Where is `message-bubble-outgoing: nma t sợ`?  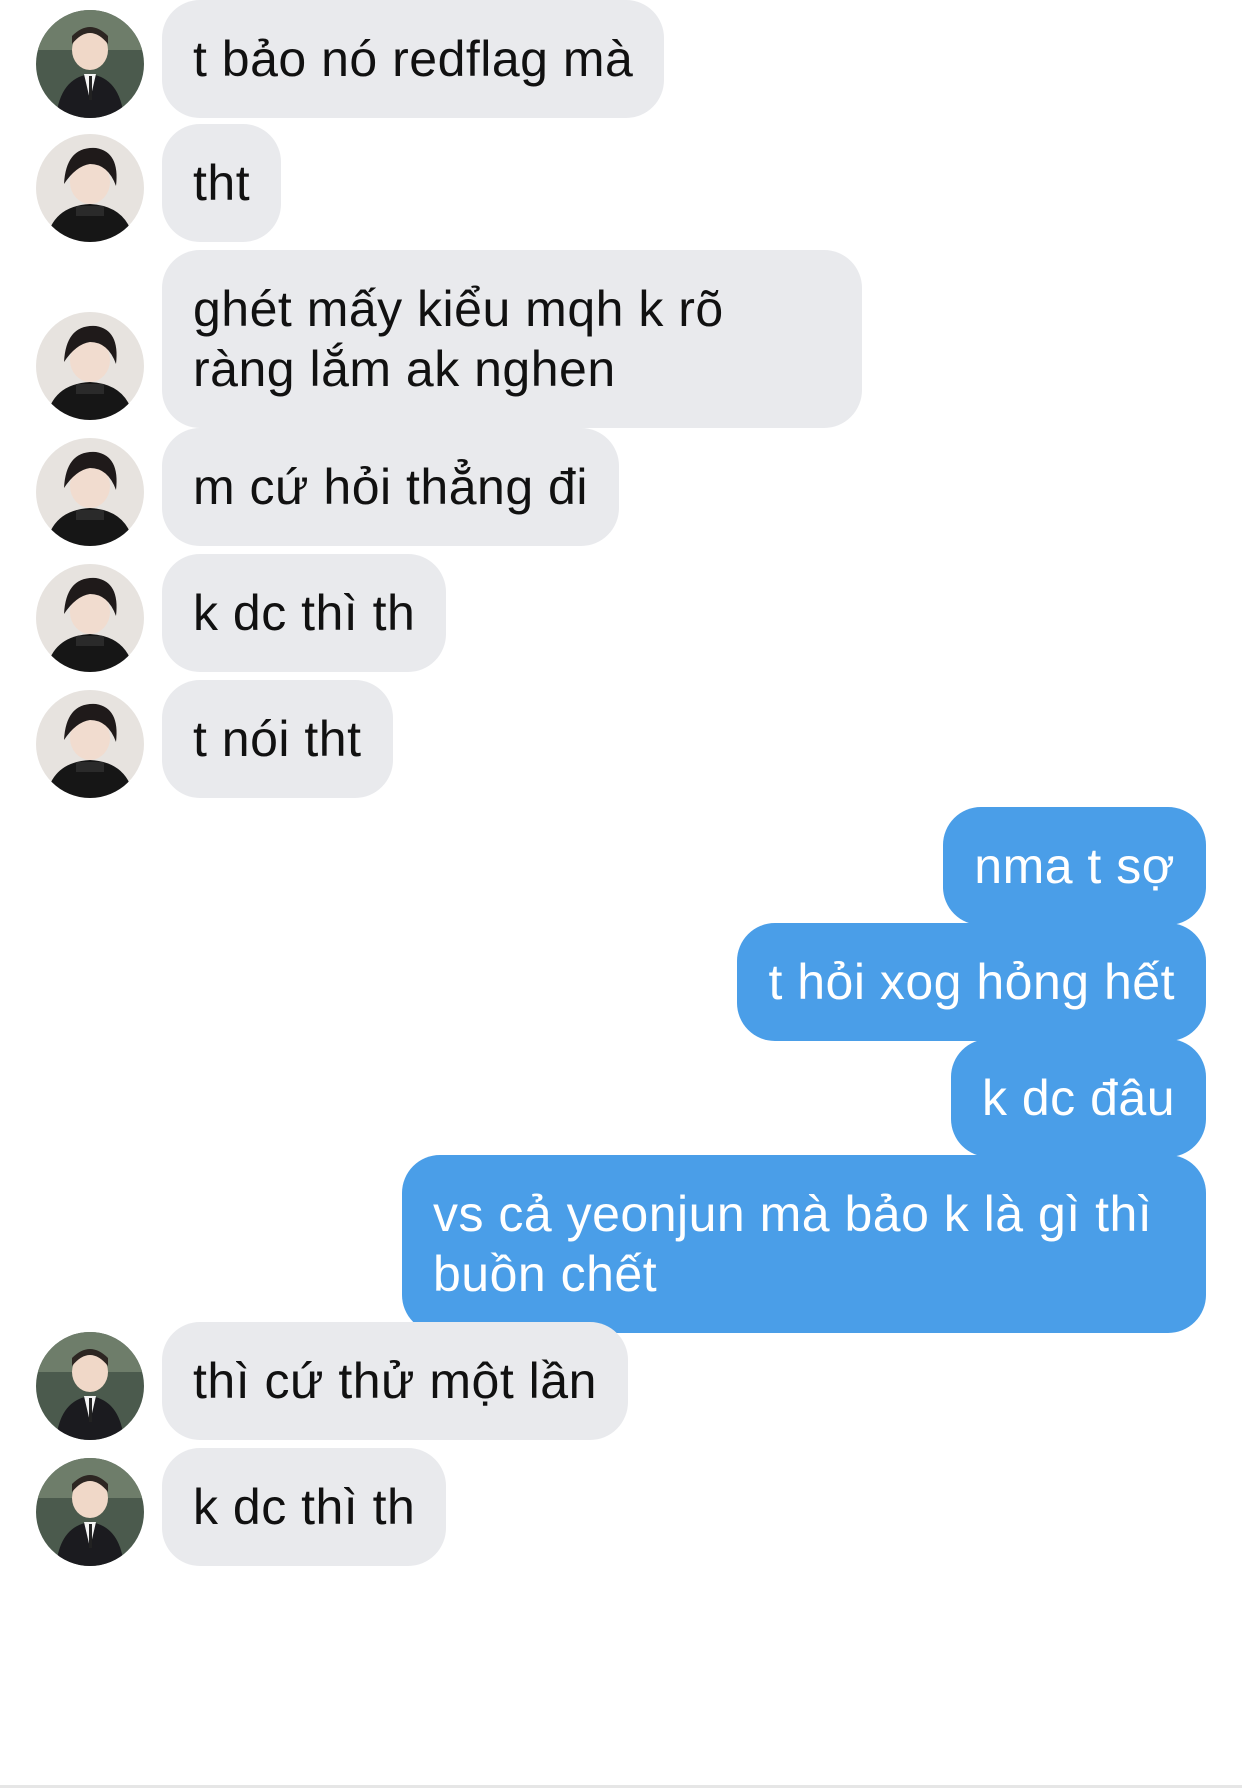
message-bubble-outgoing: nma t sợ is located at coordinates (1074, 866).